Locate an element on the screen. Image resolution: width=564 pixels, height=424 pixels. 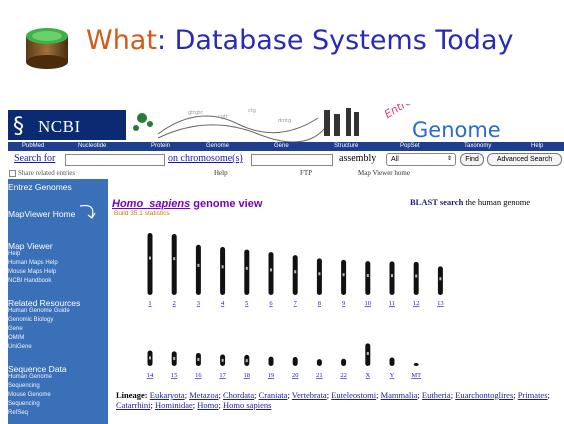
sidebar-mapviewer-home: MapViewer Home is located at coordinates (41, 214).